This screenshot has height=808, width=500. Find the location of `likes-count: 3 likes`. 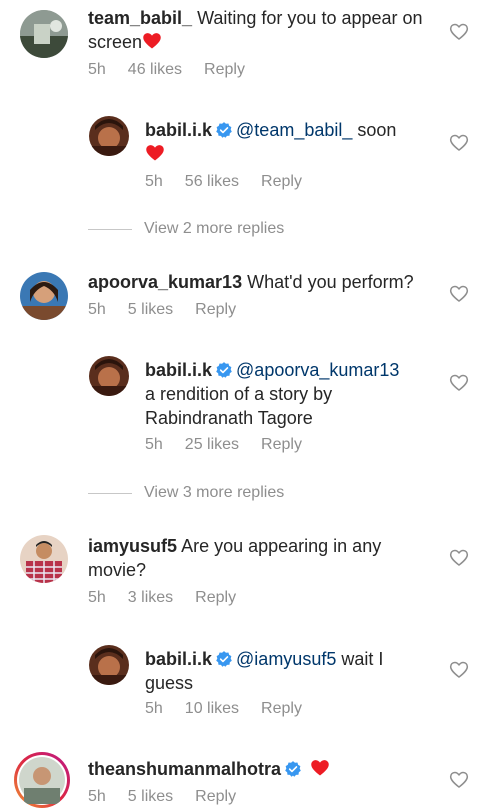

likes-count: 3 likes is located at coordinates (150, 598).